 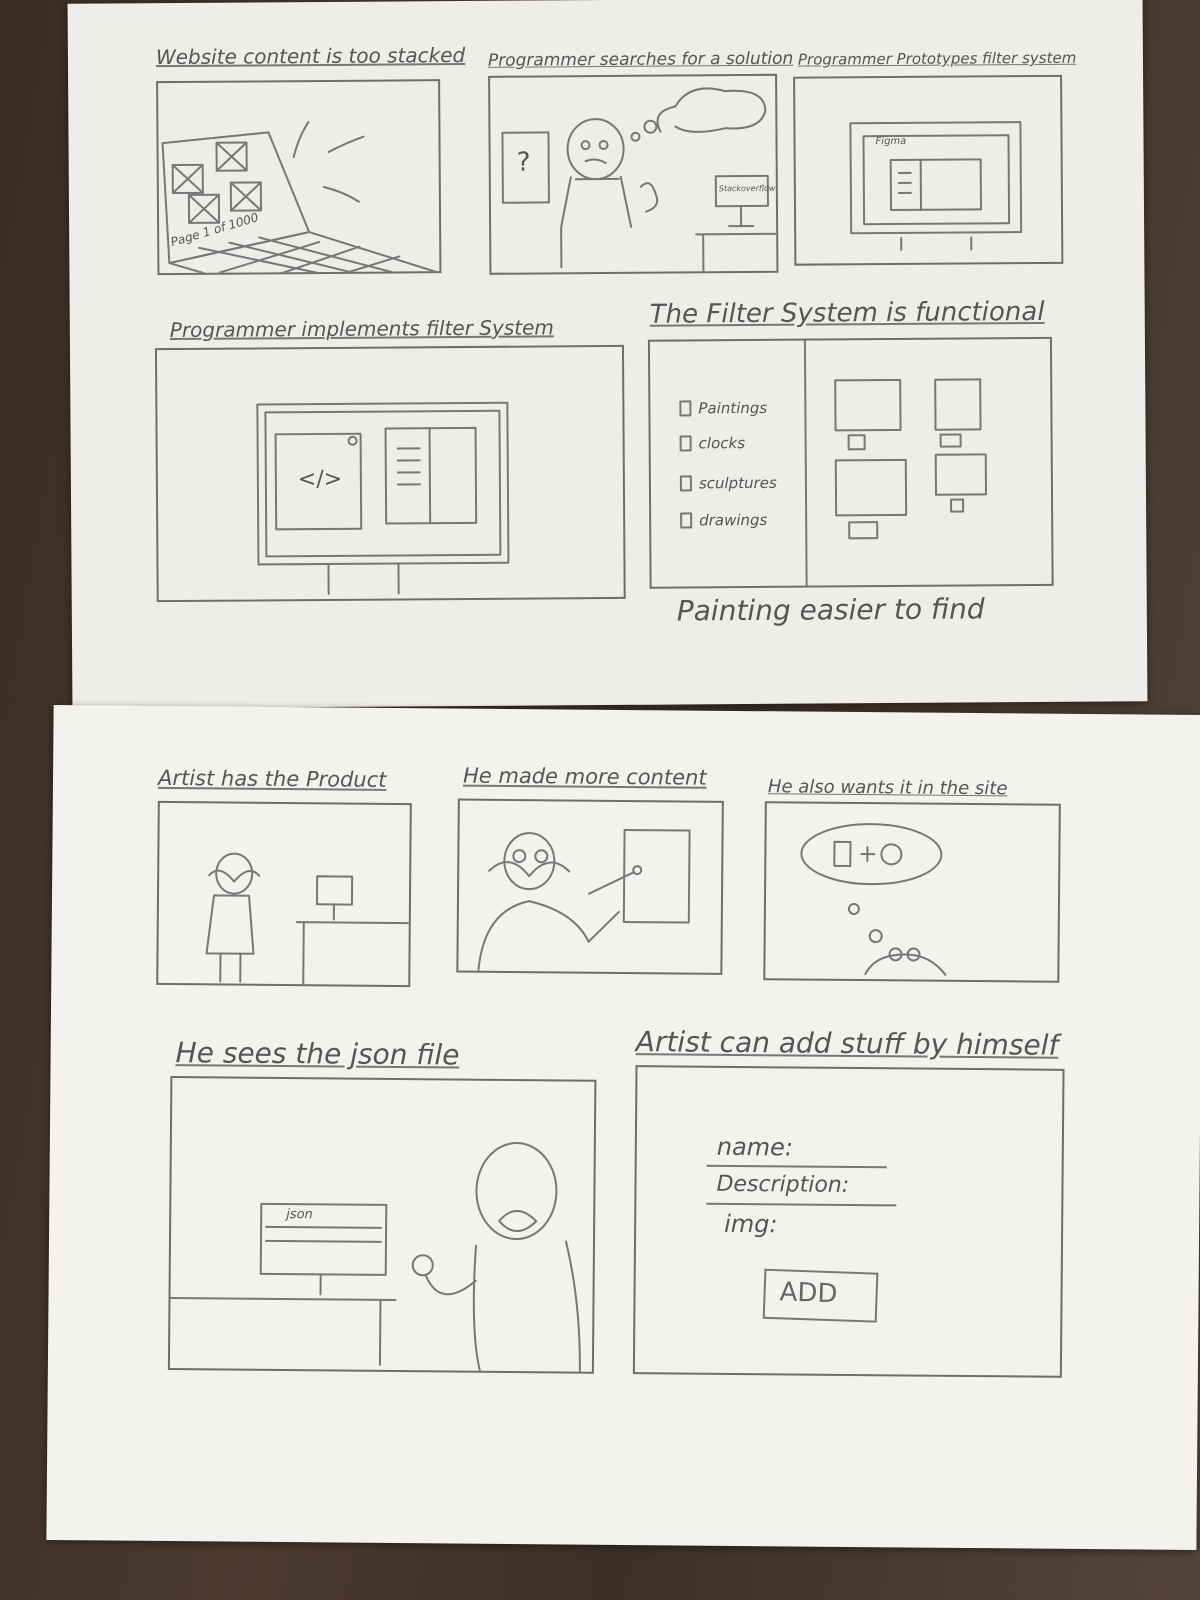 I want to click on artist-painting-drawing, so click(x=584, y=900).